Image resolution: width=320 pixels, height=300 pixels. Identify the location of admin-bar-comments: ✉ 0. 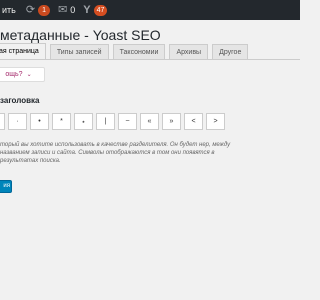
(66, 10).